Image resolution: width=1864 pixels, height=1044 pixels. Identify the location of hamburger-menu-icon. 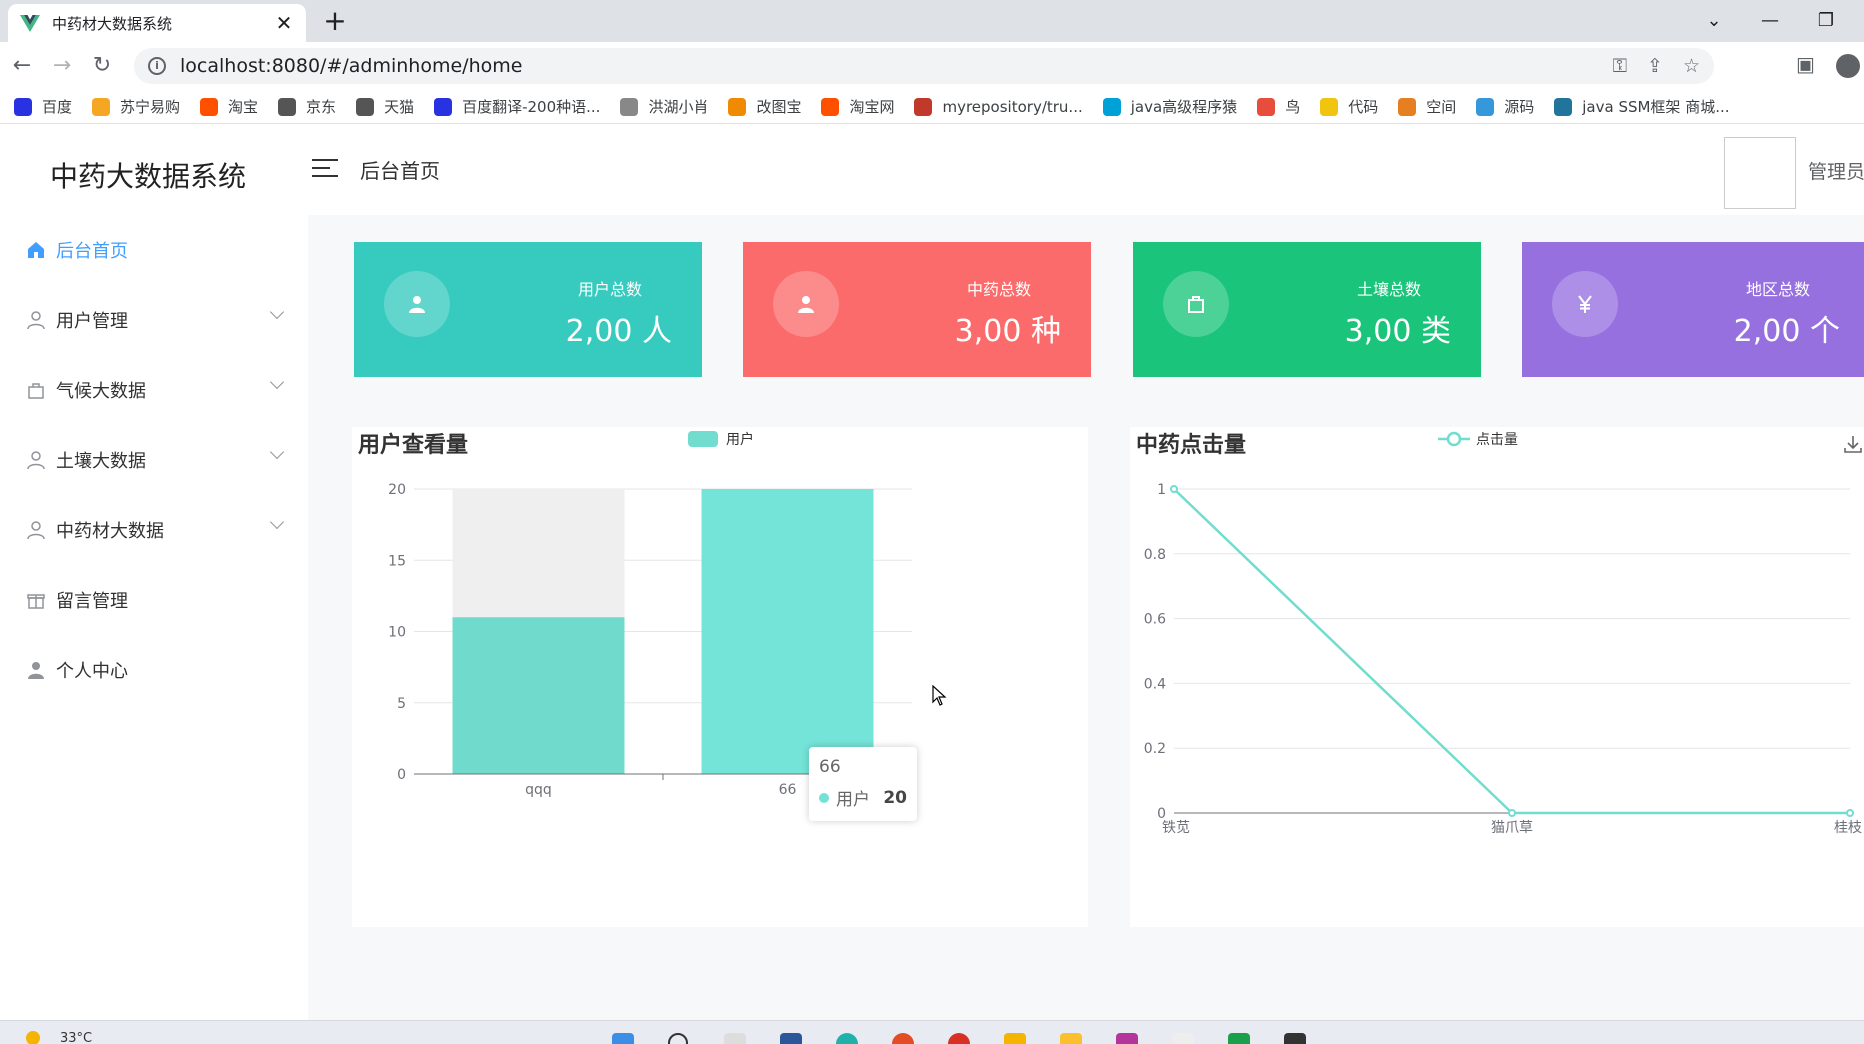
(325, 168).